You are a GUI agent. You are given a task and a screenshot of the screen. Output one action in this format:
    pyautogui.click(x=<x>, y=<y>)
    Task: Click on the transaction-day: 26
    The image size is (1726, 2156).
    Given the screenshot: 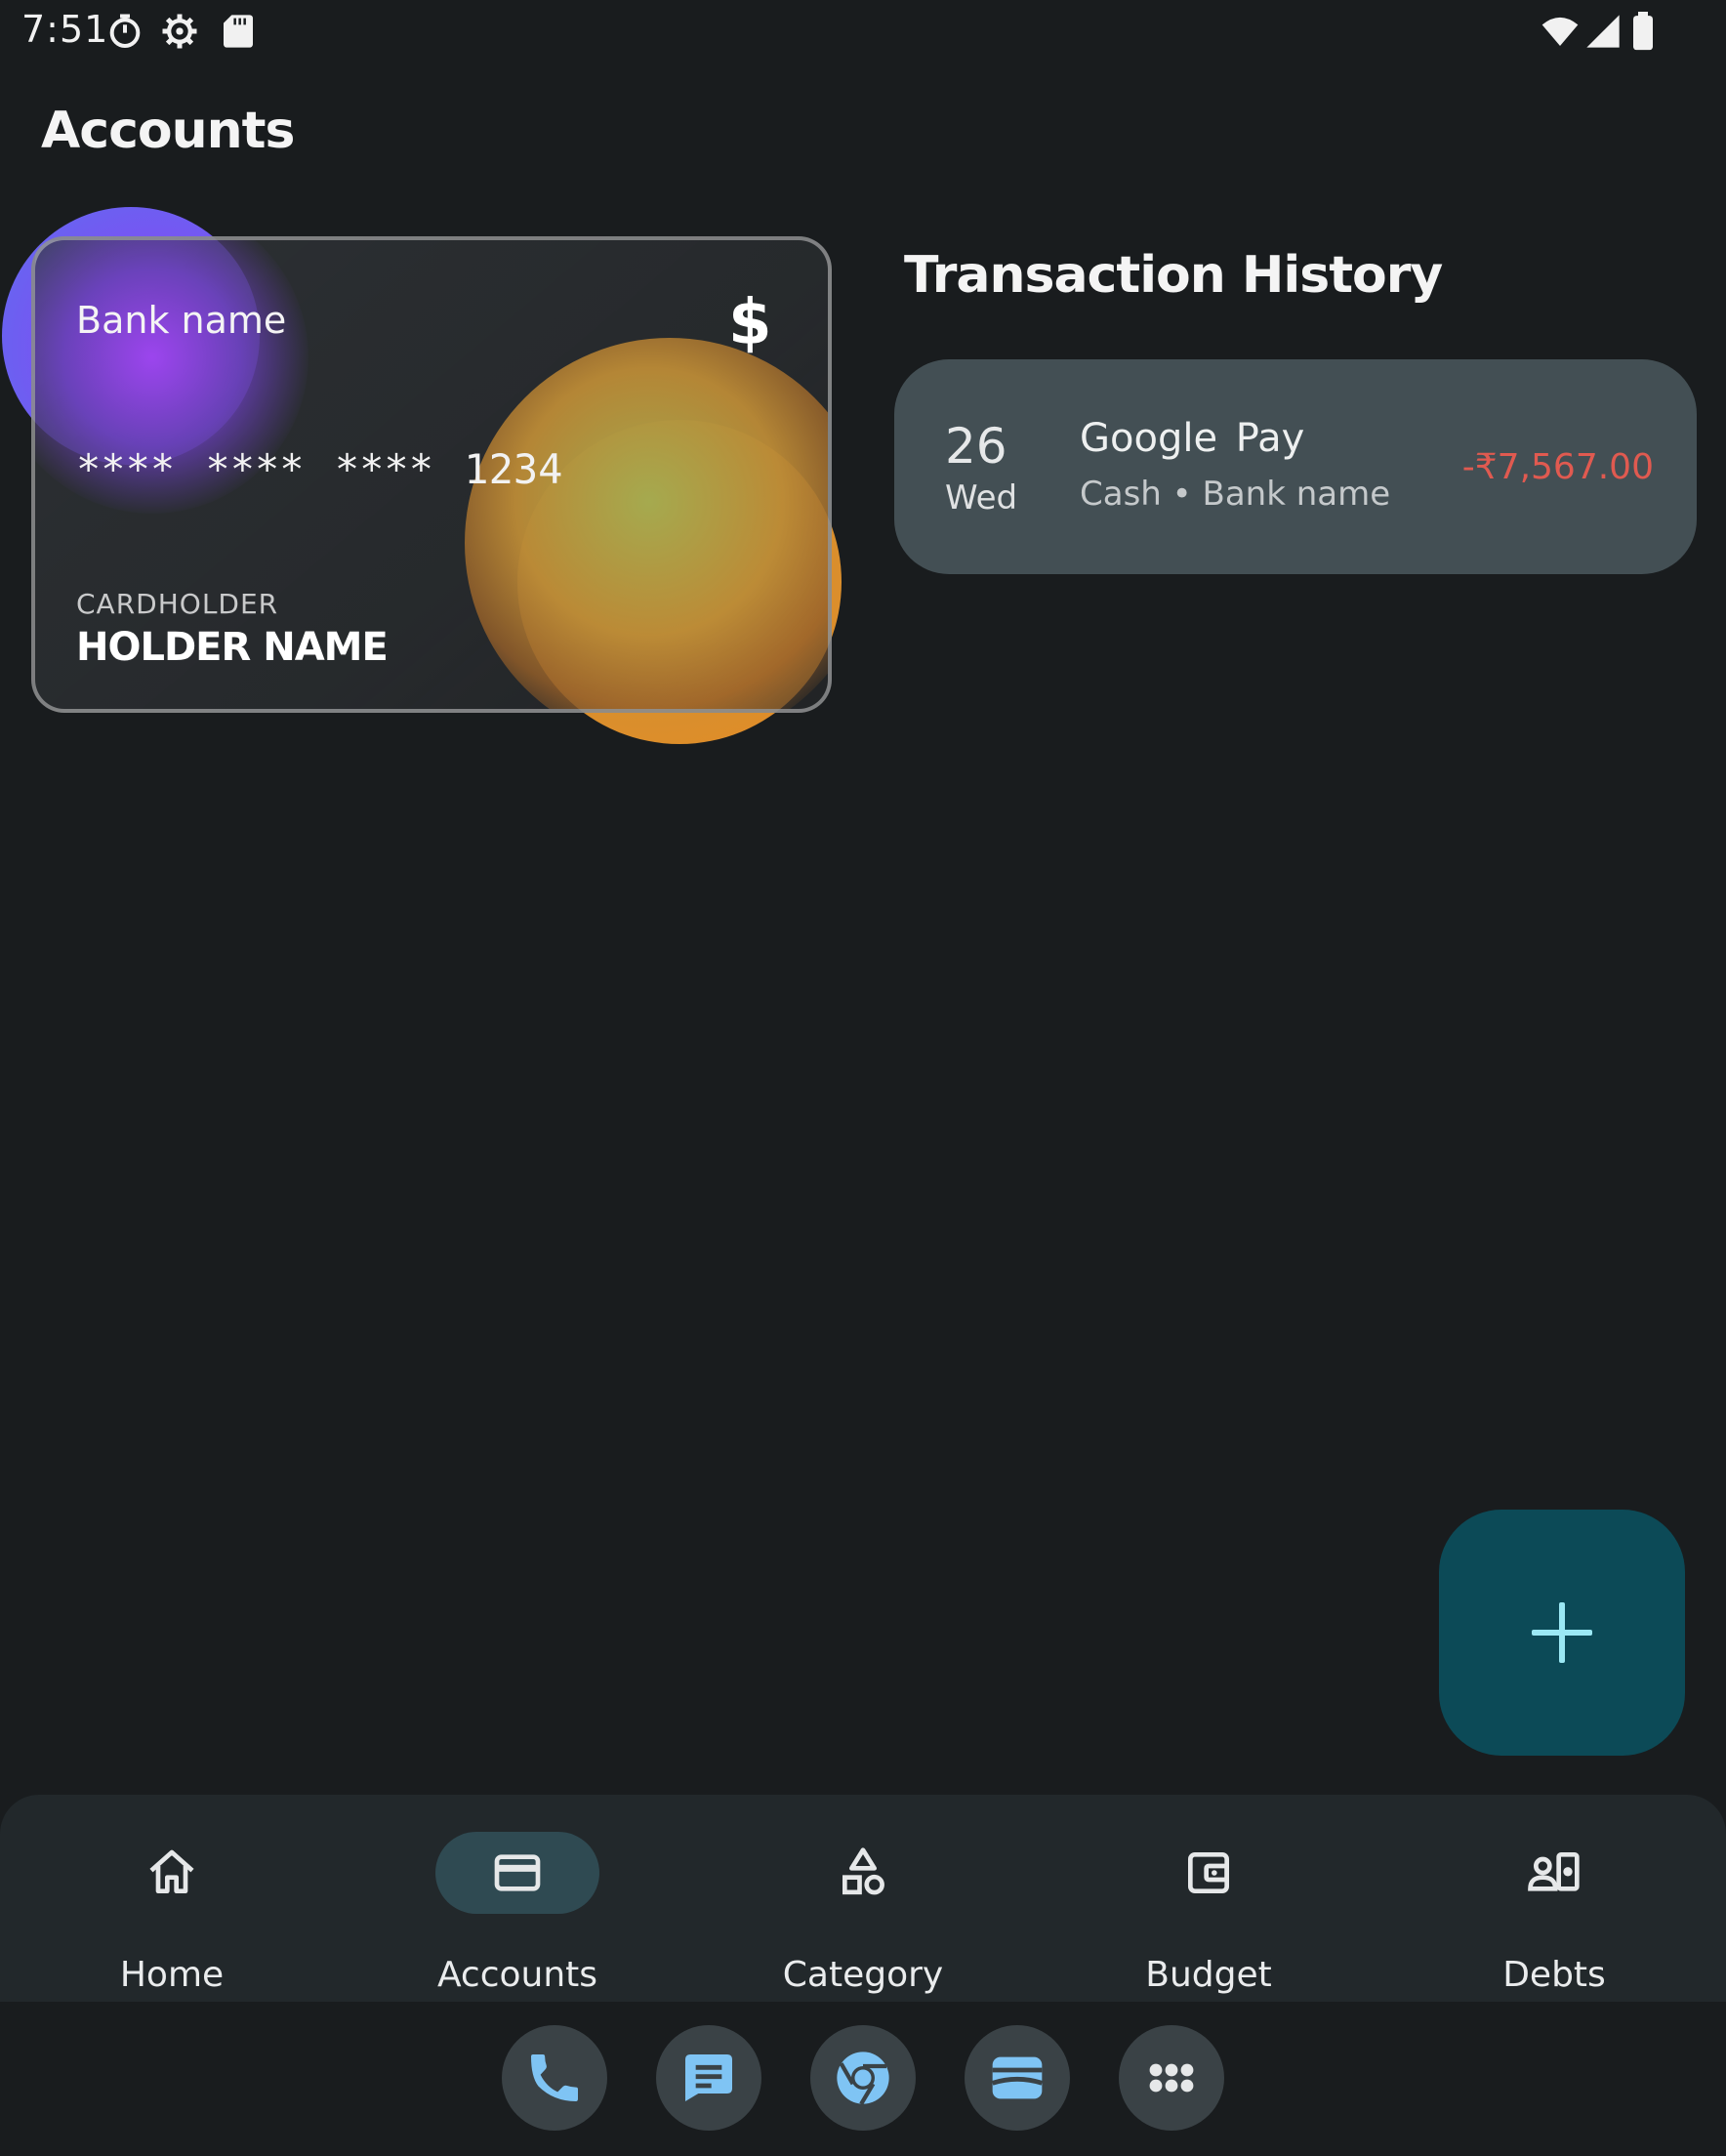 What is the action you would take?
    pyautogui.click(x=976, y=446)
    